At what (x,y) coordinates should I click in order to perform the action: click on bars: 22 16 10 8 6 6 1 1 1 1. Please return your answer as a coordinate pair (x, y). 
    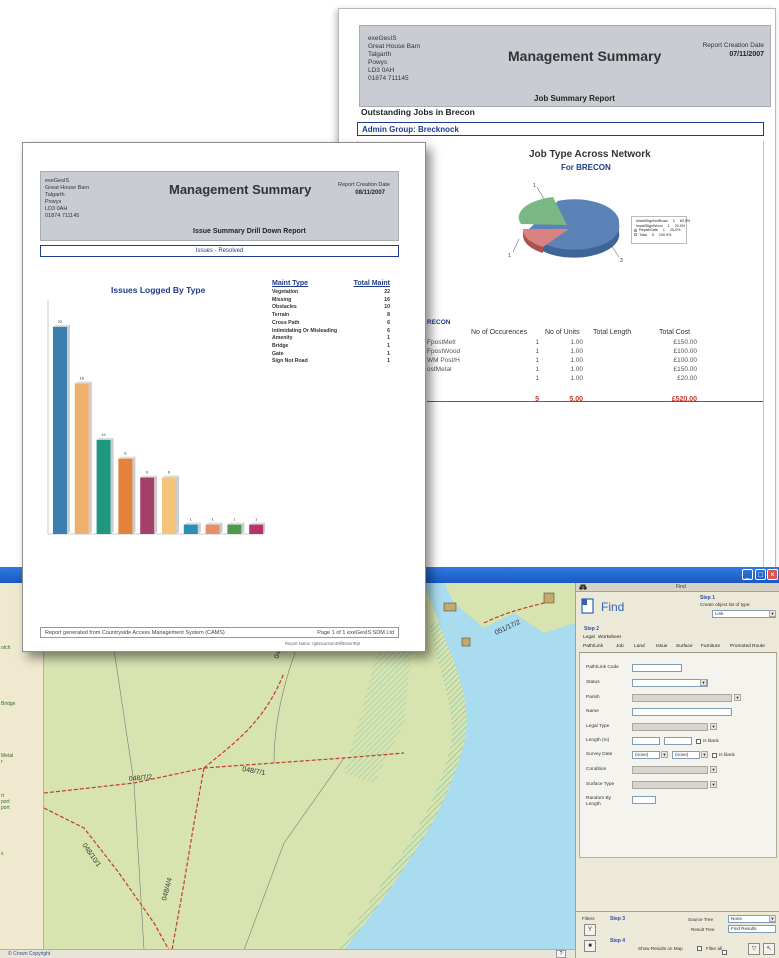
    Looking at the image, I should click on (159, 426).